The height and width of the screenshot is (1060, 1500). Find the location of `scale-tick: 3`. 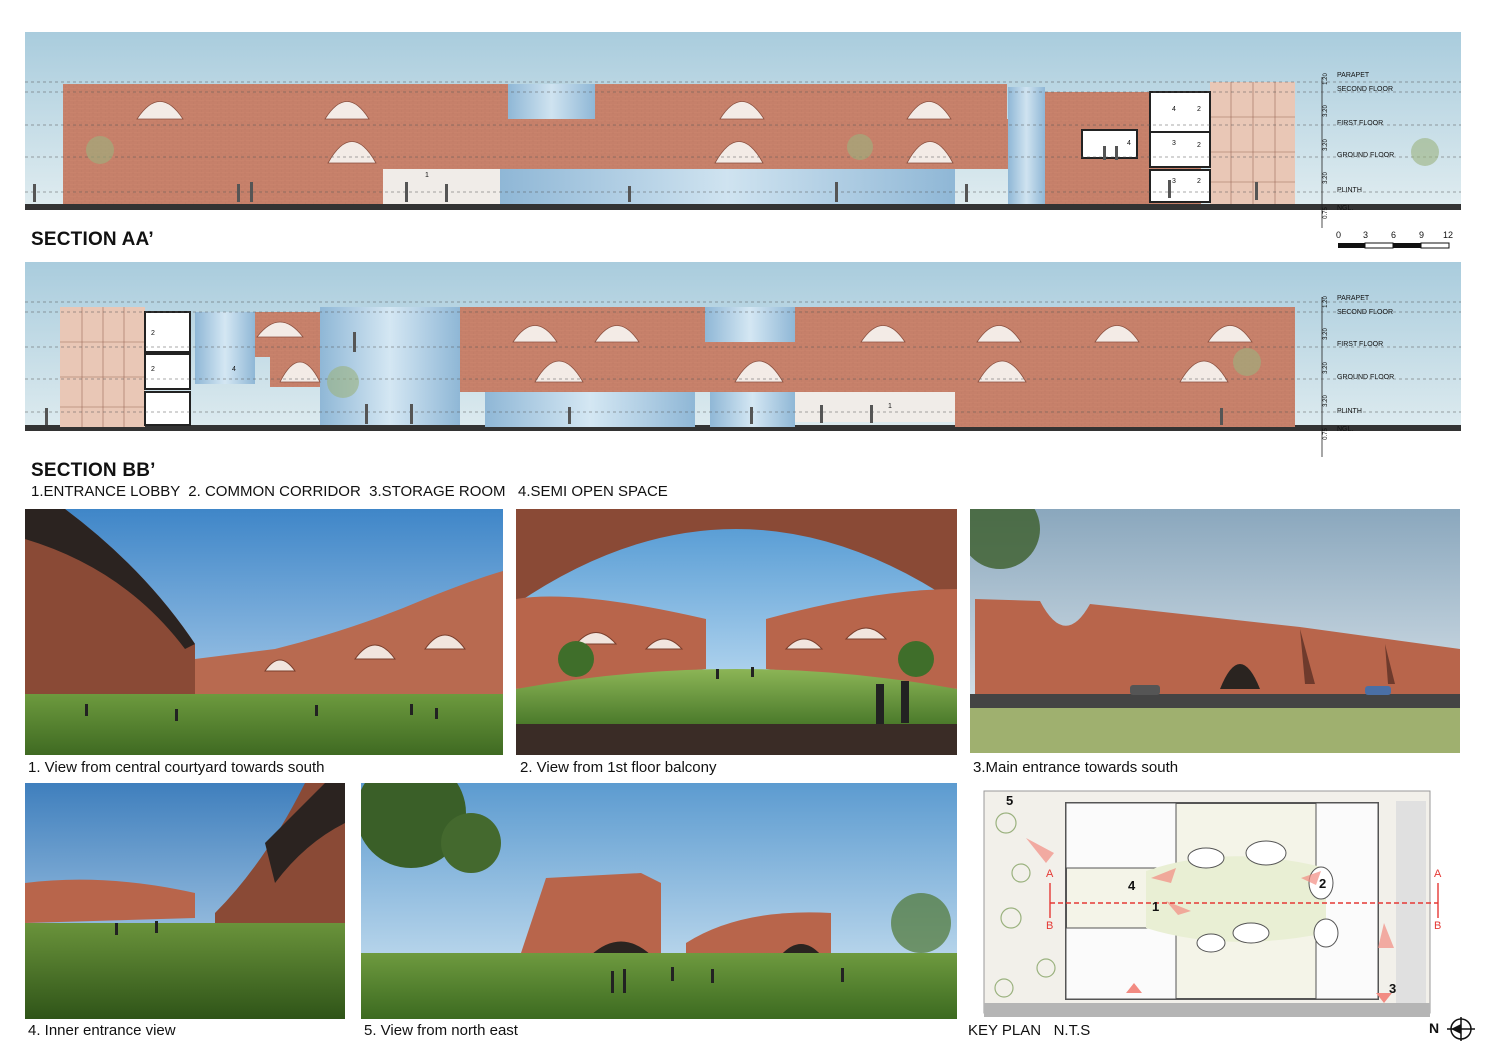

scale-tick: 3 is located at coordinates (1366, 235).